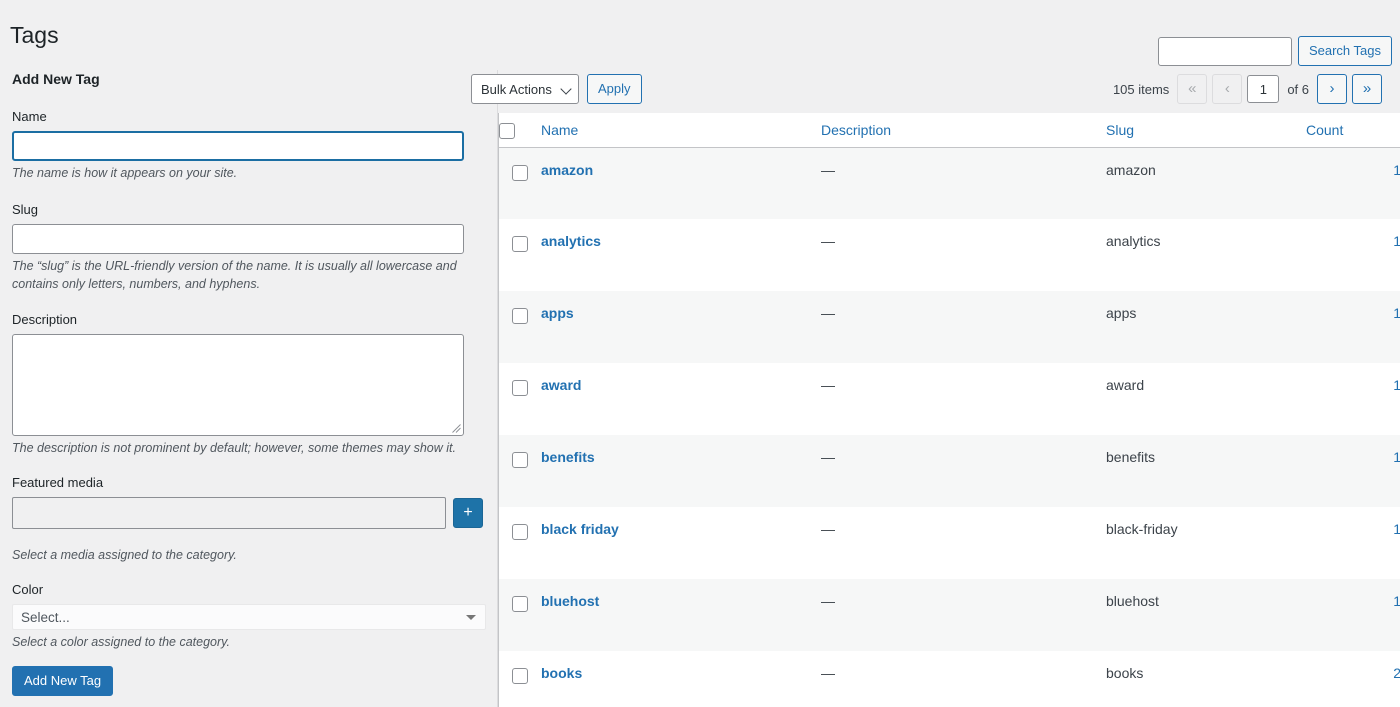 This screenshot has width=1400, height=707. Describe the element at coordinates (1192, 89) in the screenshot. I see `first-page-button: «` at that location.